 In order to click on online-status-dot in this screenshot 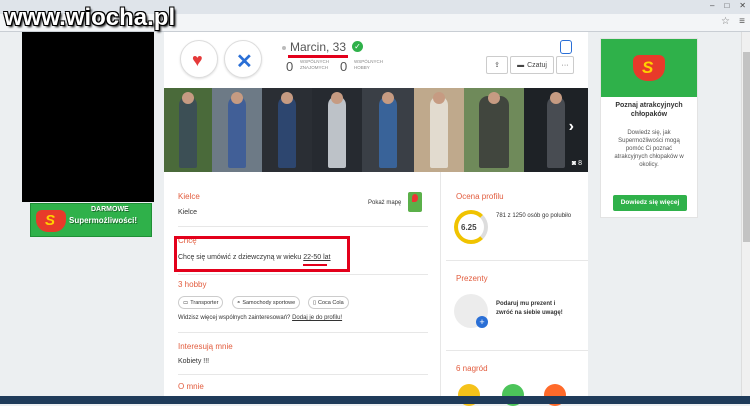, I will do `click(284, 48)`.